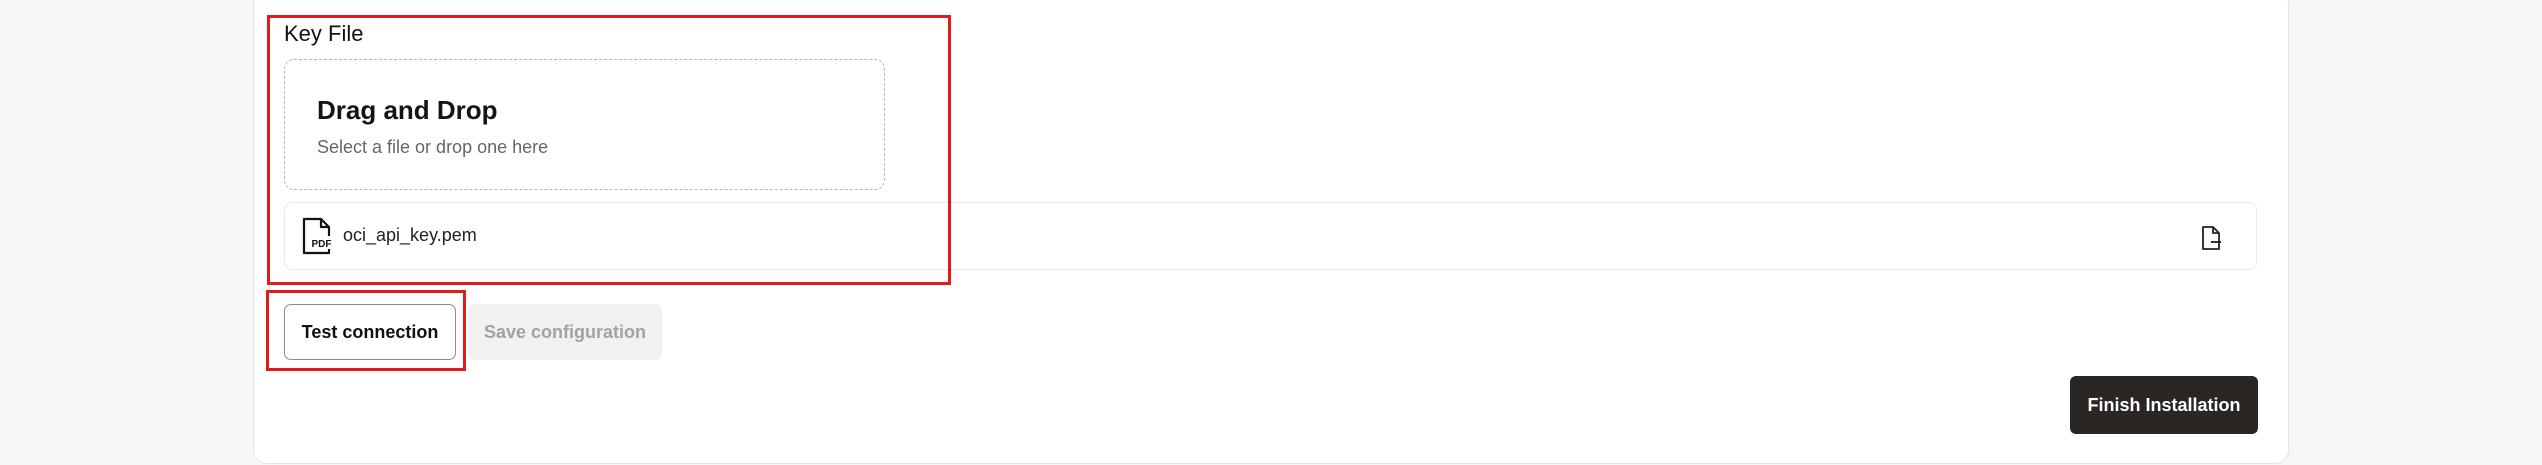 The height and width of the screenshot is (465, 2542). What do you see at coordinates (407, 110) in the screenshot?
I see `dropzone-title: Drag and Drop` at bounding box center [407, 110].